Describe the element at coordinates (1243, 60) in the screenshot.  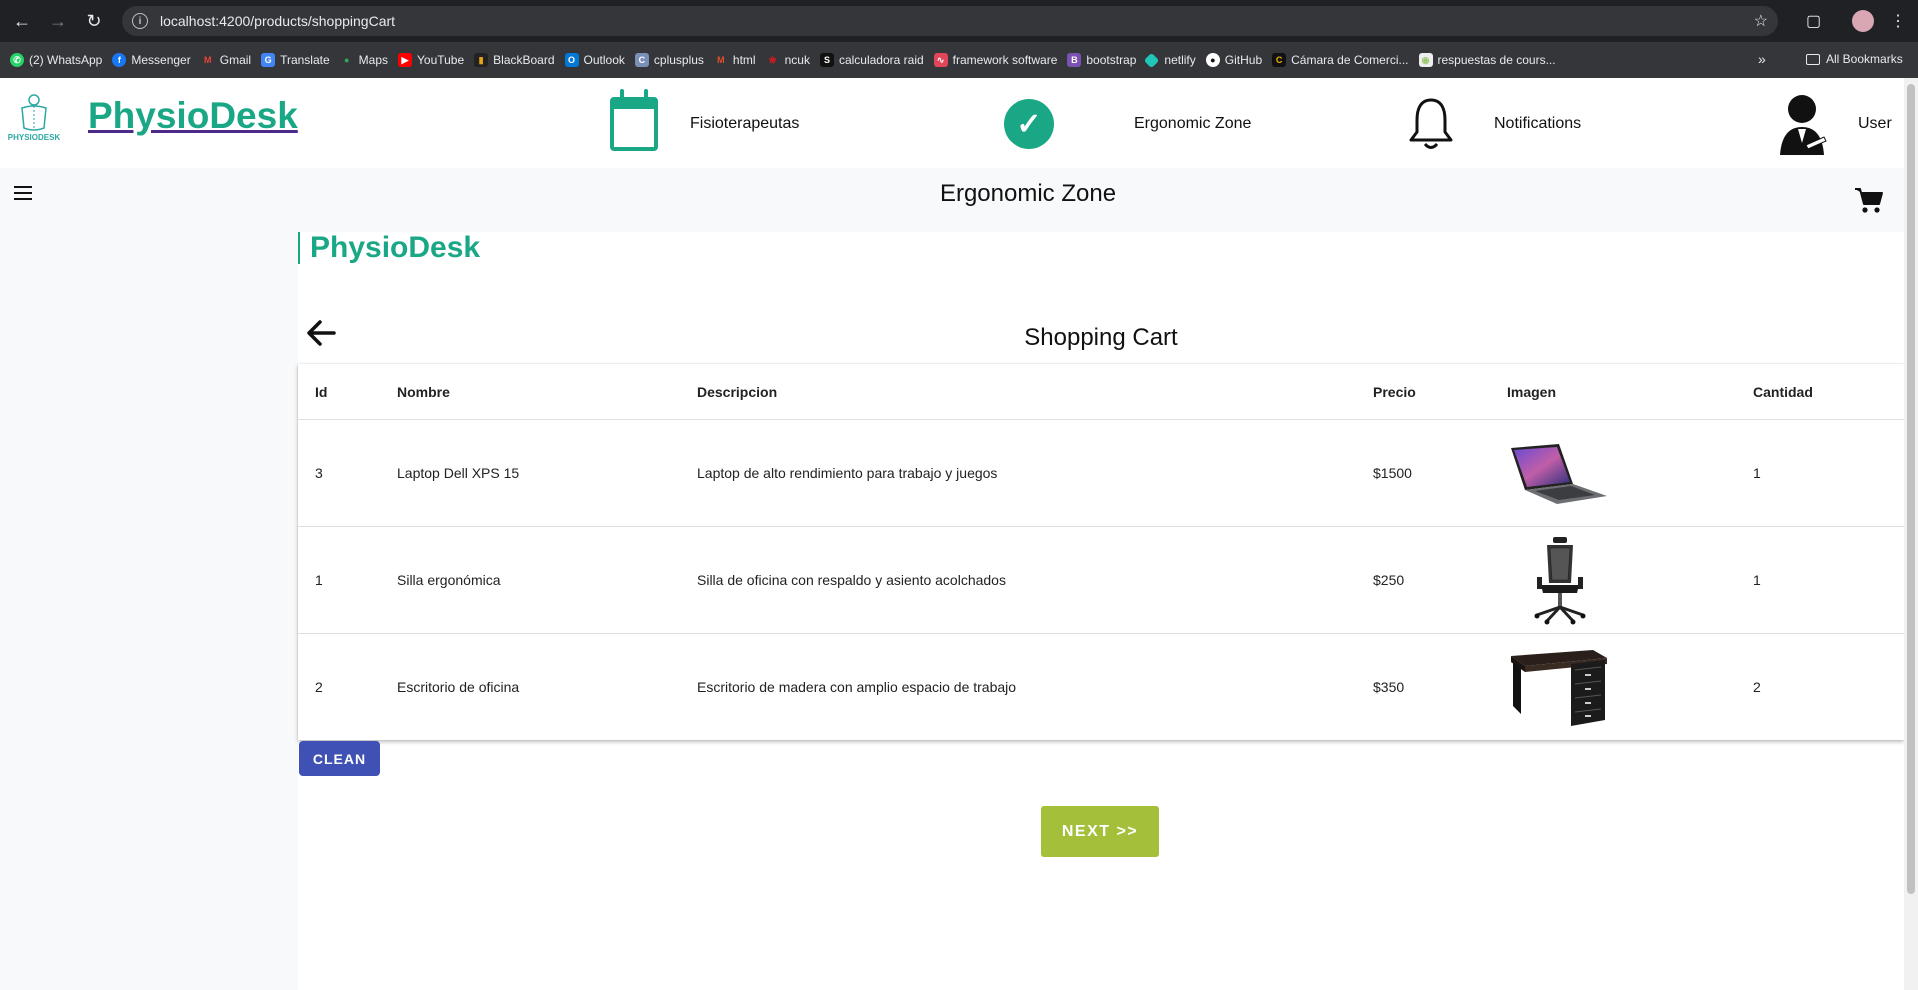
I see `bookmark-label: GitHub` at that location.